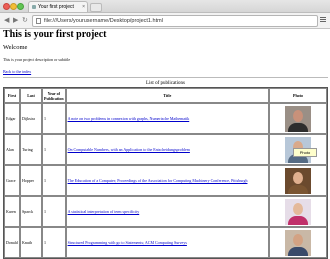 The image size is (330, 259). Describe the element at coordinates (55, 34) in the screenshot. I see `page-title: This is your first project` at that location.